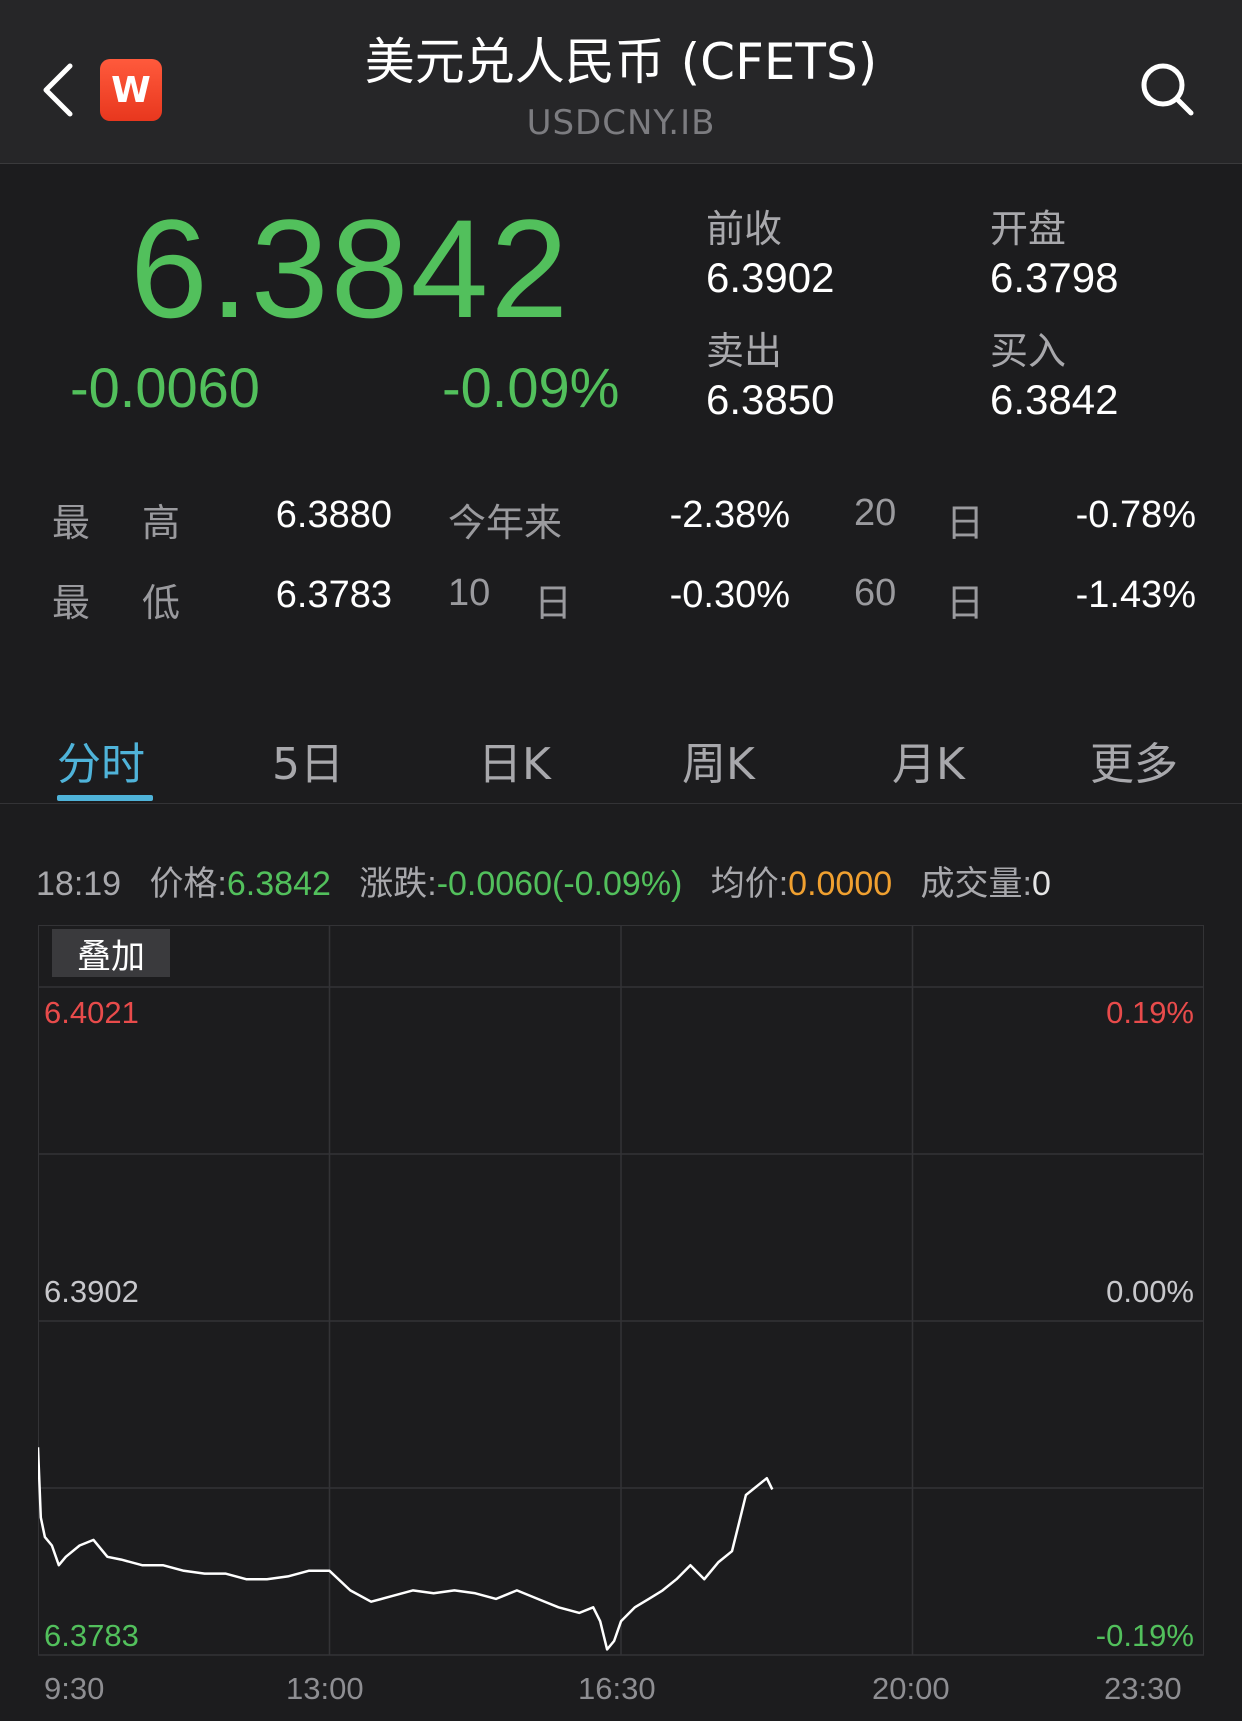 This screenshot has width=1242, height=1721. Describe the element at coordinates (469, 593) in the screenshot. I see `d10-num: 10` at that location.